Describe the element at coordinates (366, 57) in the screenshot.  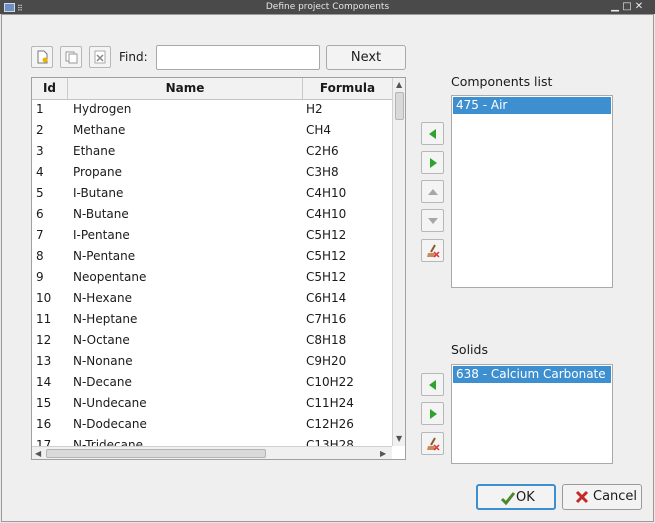
I see `next-button: Next` at that location.